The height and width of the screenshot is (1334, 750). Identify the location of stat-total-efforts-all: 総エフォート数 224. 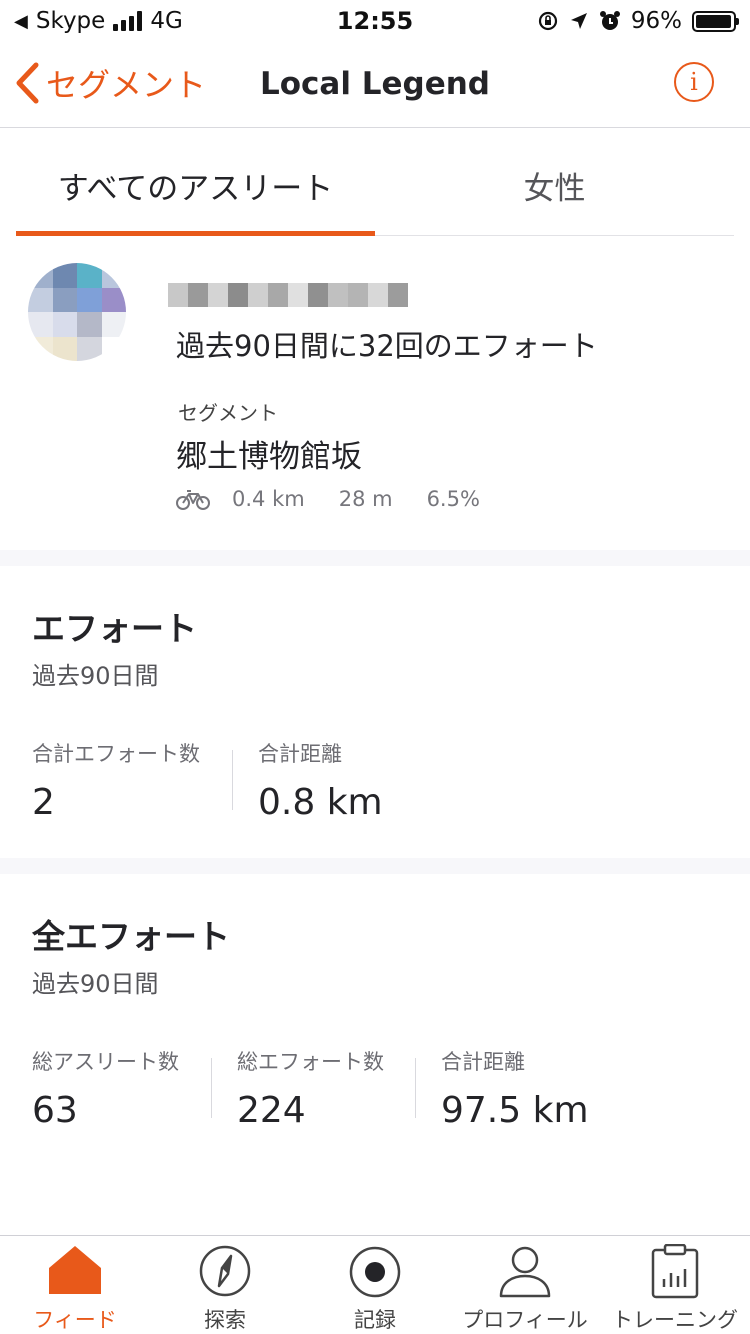
(310, 1088).